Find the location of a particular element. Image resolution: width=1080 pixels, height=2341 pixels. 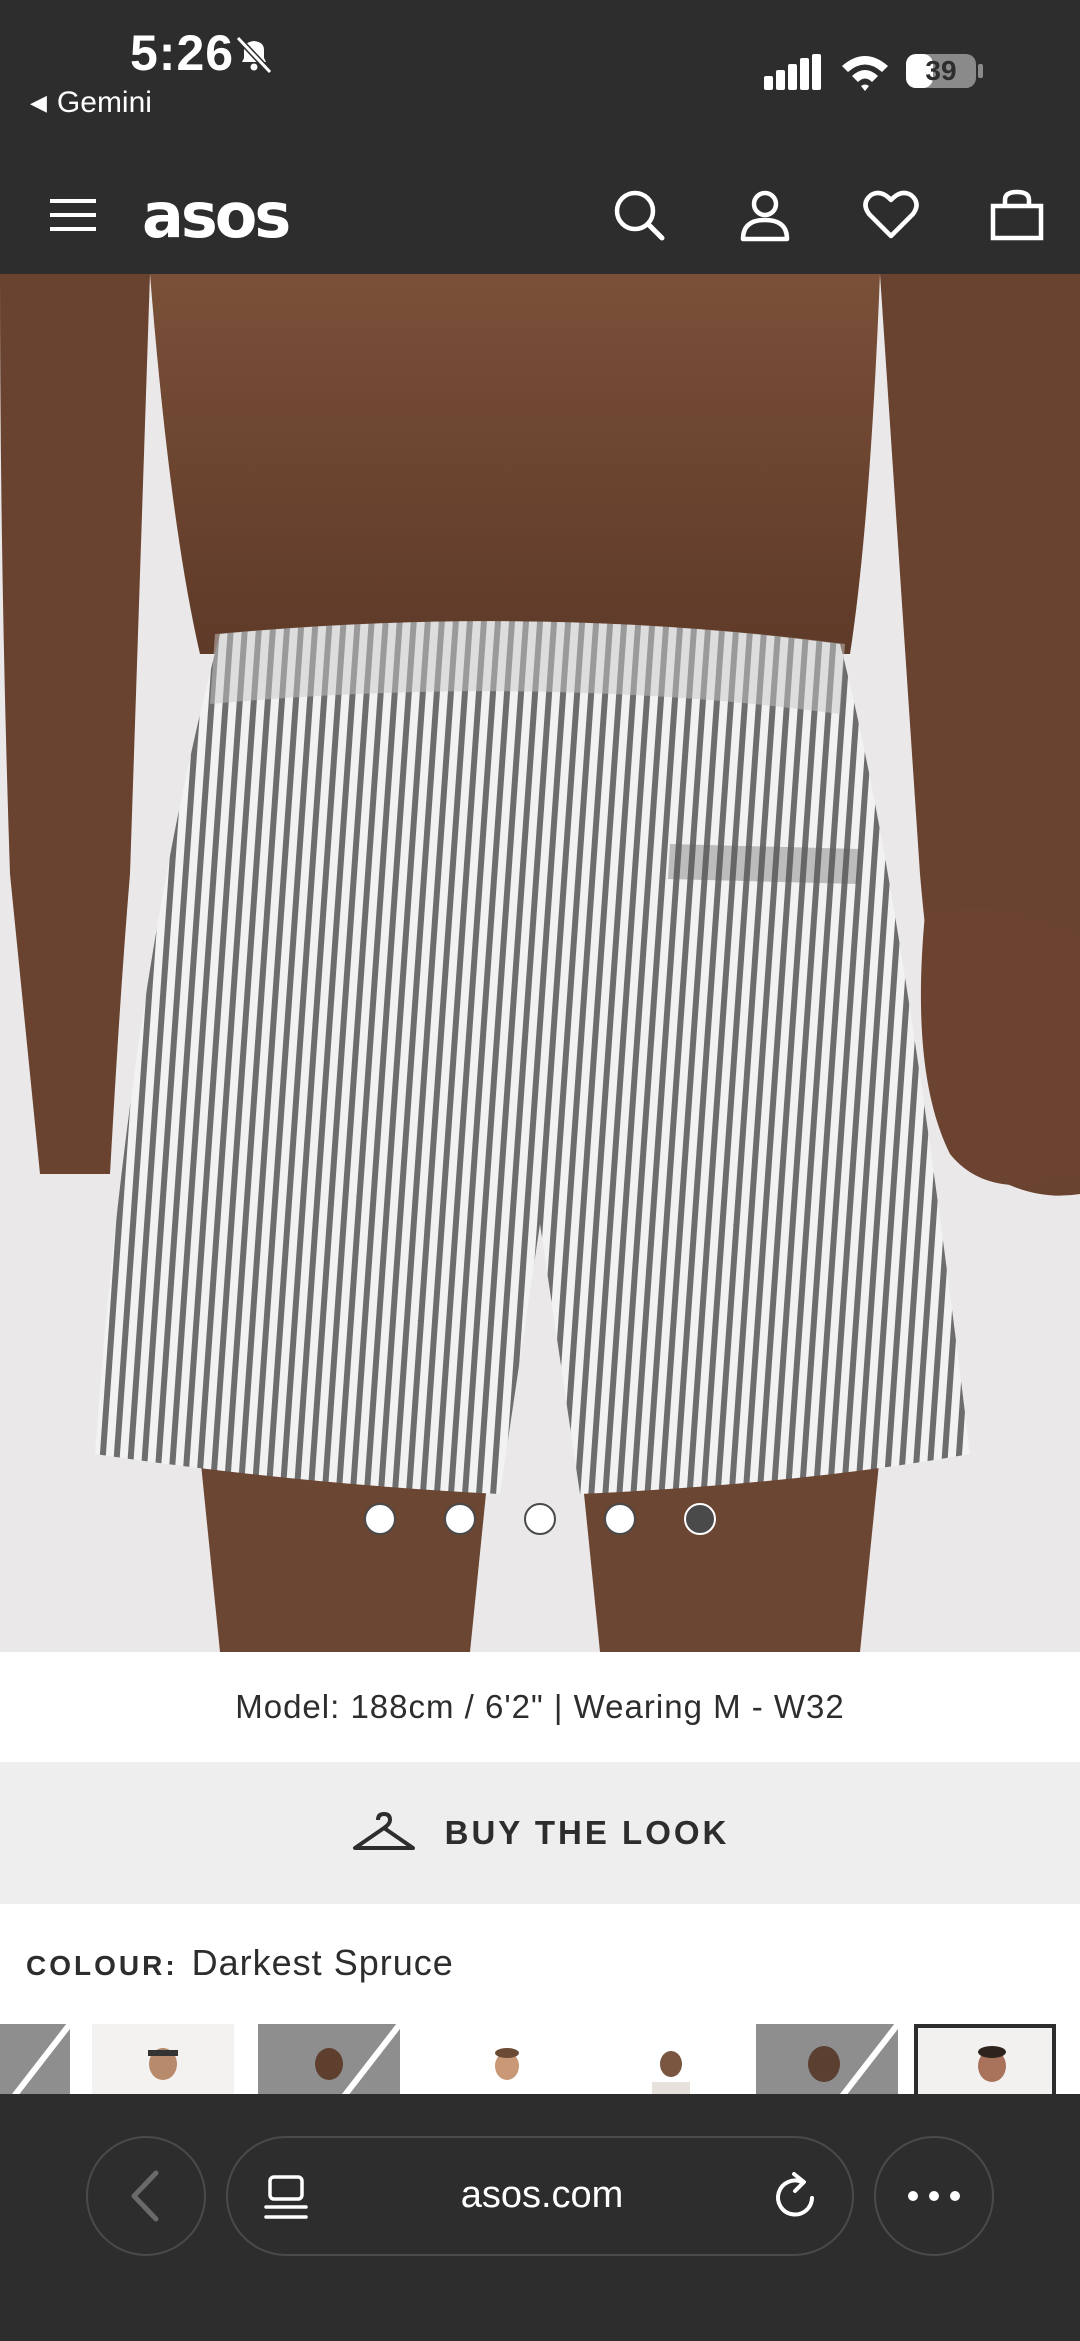

buy-the-look-button: BUY THE LOOK is located at coordinates (540, 1833).